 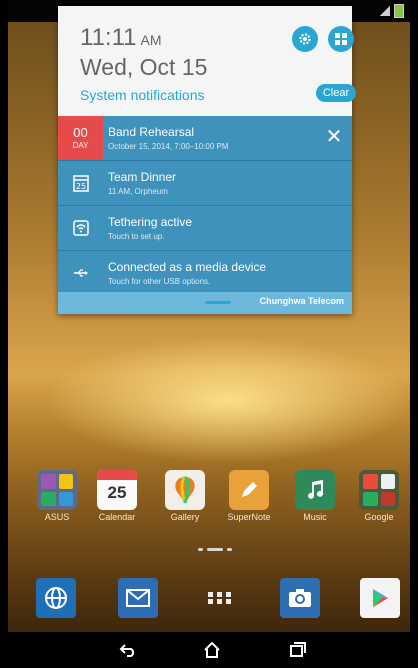 I want to click on app-google: Google, so click(x=379, y=496).